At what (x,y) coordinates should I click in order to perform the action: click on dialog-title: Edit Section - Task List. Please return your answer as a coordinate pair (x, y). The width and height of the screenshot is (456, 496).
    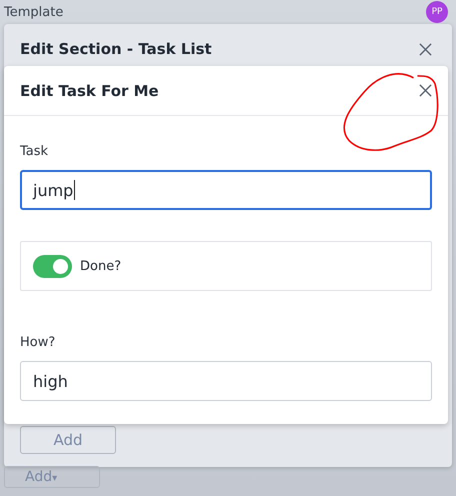
    Looking at the image, I should click on (116, 49).